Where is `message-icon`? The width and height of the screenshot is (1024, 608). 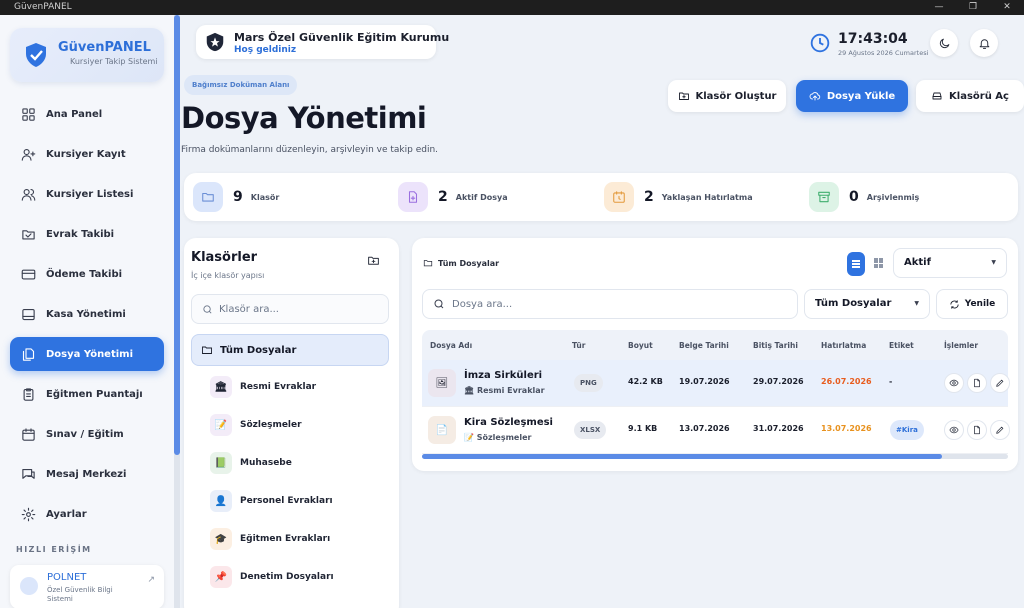
message-icon is located at coordinates (28, 473).